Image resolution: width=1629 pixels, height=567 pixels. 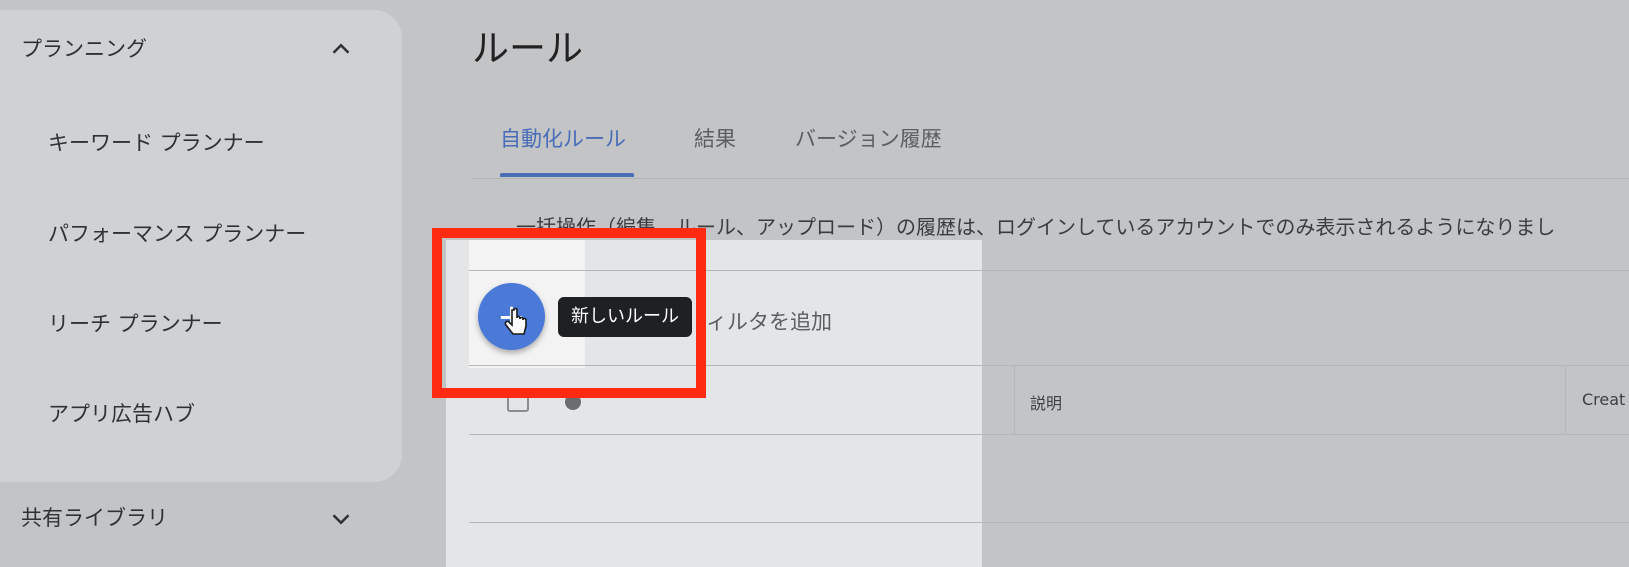 I want to click on tab-automated-rules: 自動化ルール, so click(x=563, y=138).